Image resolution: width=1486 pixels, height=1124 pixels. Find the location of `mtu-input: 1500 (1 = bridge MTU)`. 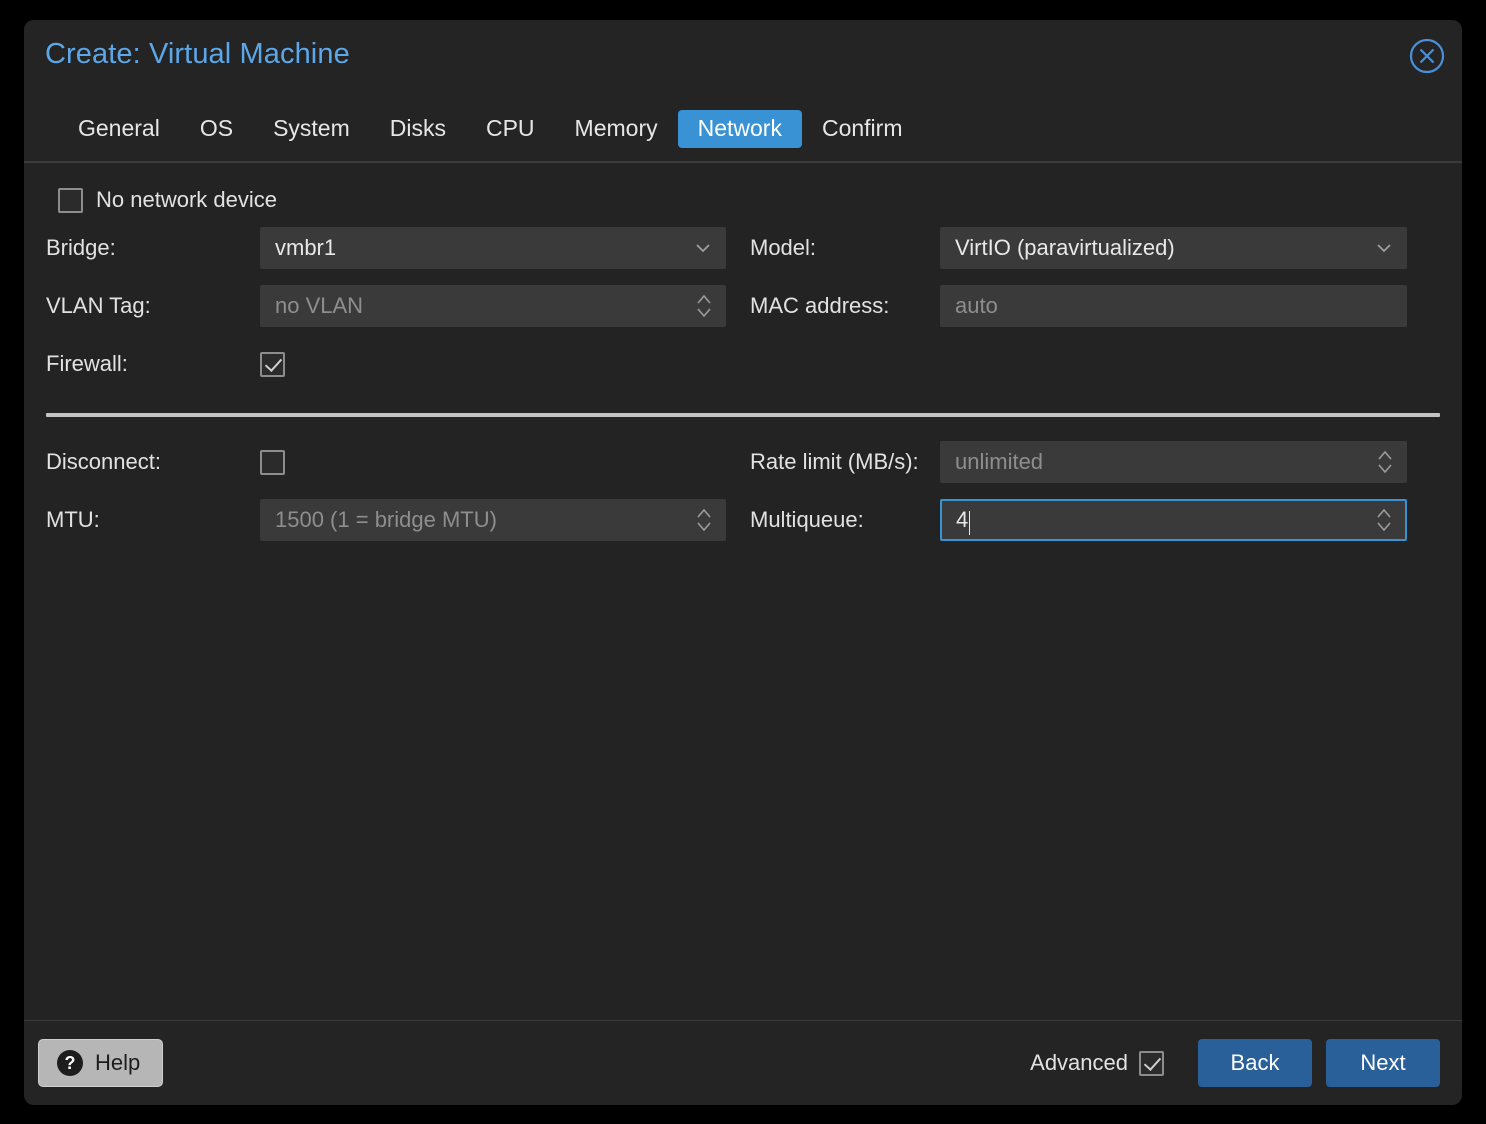

mtu-input: 1500 (1 = bridge MTU) is located at coordinates (493, 520).